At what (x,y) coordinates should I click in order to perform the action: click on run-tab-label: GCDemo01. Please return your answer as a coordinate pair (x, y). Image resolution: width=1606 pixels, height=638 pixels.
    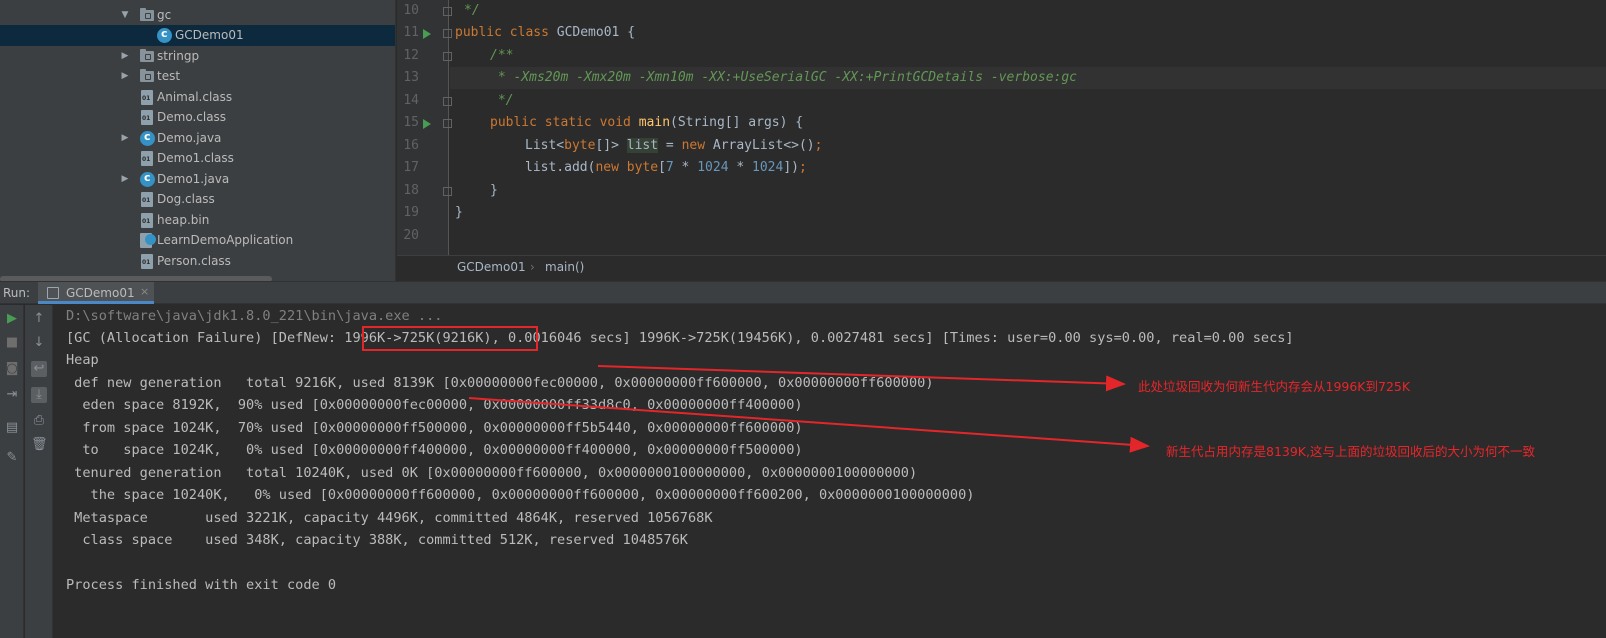
    Looking at the image, I should click on (100, 293).